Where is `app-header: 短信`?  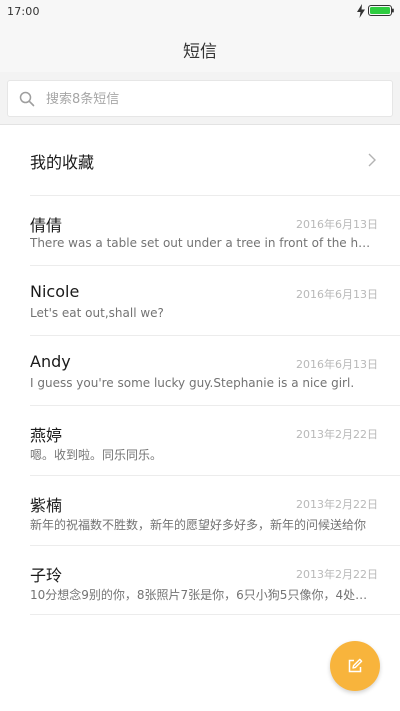
app-header: 短信 is located at coordinates (200, 48).